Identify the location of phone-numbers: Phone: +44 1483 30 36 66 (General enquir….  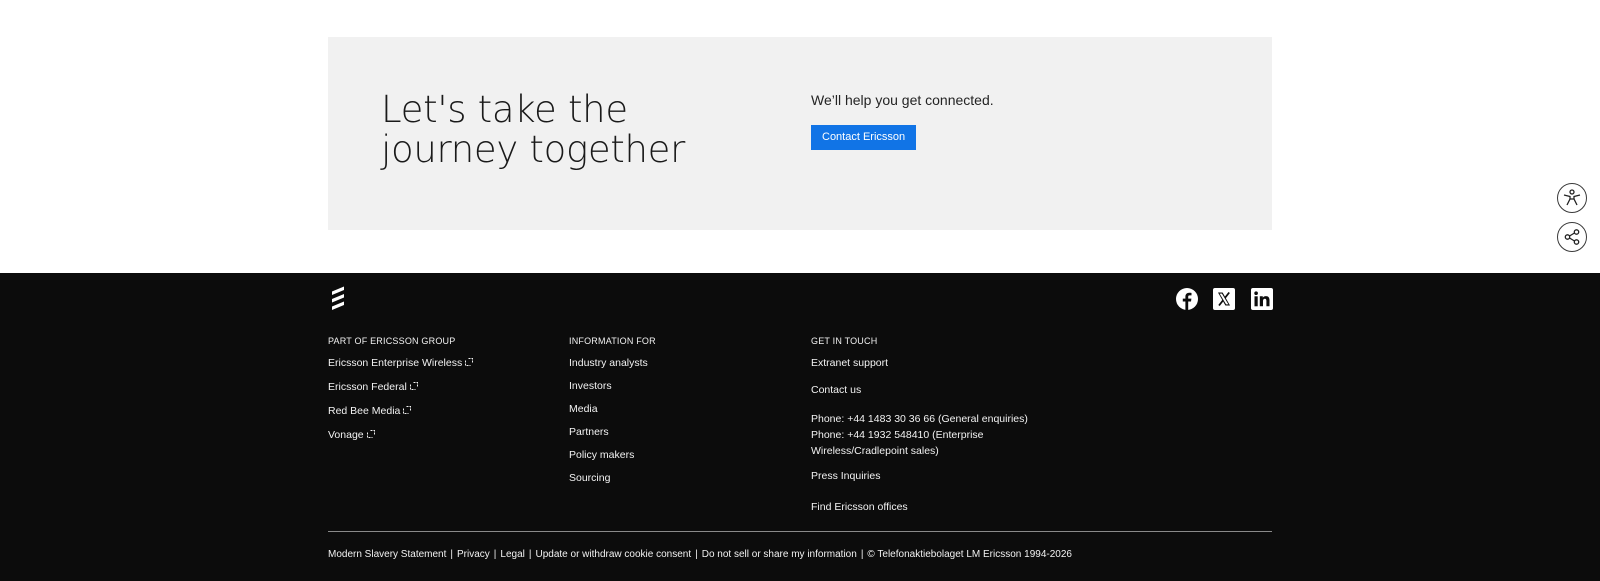
(926, 435).